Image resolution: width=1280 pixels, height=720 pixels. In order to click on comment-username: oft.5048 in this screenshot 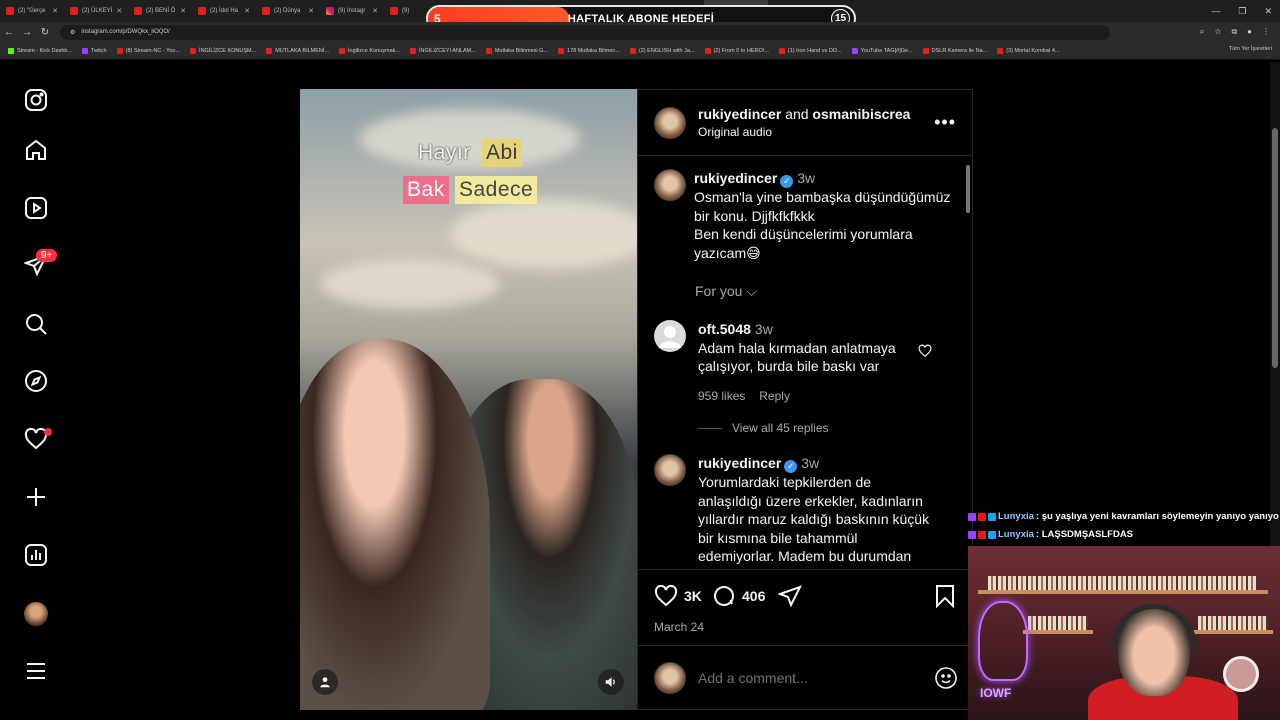, I will do `click(724, 329)`.